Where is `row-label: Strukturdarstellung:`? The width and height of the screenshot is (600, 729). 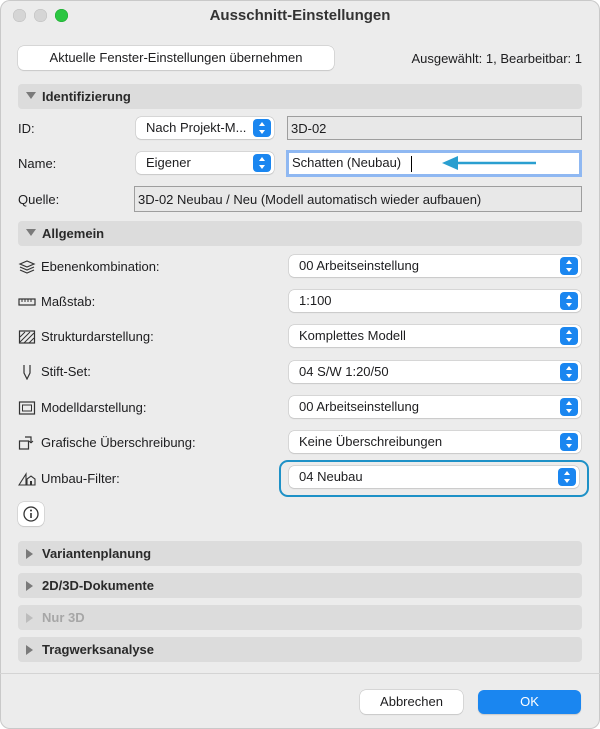
row-label: Strukturdarstellung: is located at coordinates (97, 336).